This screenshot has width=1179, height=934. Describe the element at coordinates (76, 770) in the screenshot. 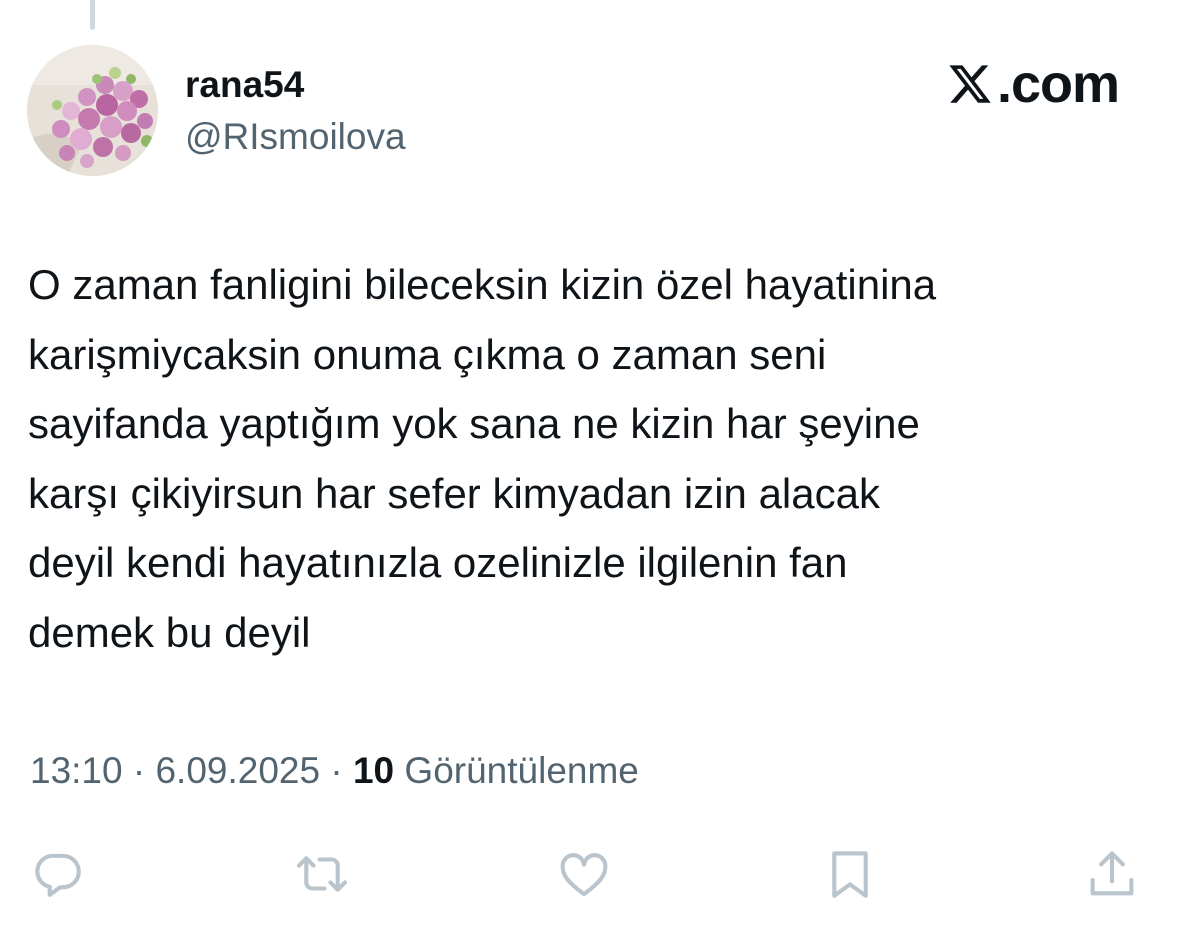

I see `tweet-time: 13:10` at that location.